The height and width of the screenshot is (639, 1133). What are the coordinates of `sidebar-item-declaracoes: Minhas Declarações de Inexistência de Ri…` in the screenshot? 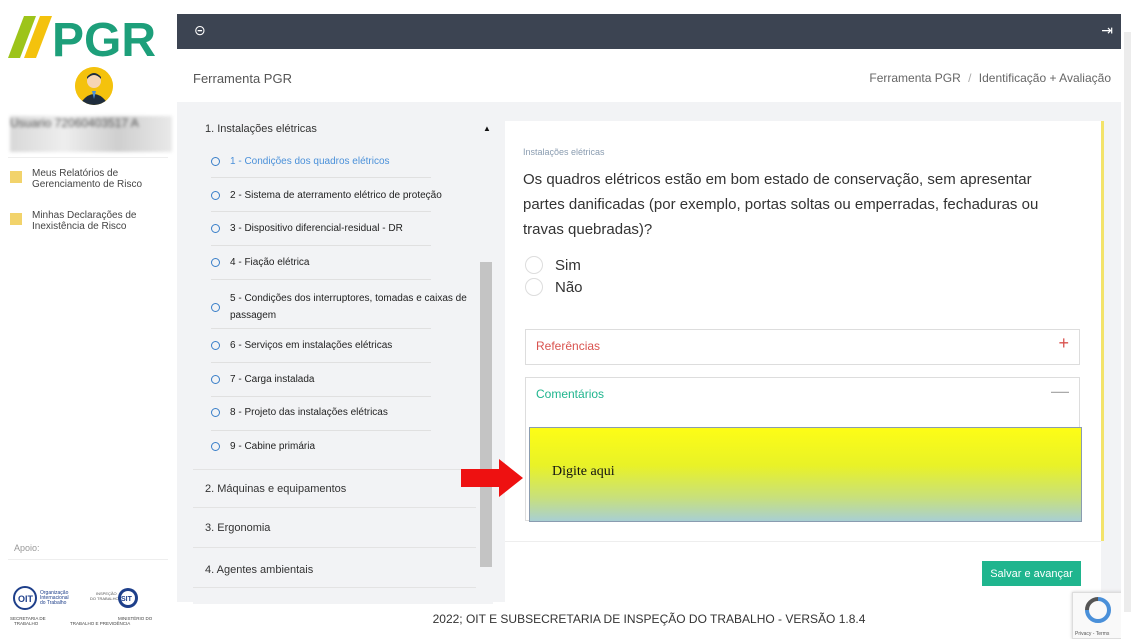 It's located at (90, 221).